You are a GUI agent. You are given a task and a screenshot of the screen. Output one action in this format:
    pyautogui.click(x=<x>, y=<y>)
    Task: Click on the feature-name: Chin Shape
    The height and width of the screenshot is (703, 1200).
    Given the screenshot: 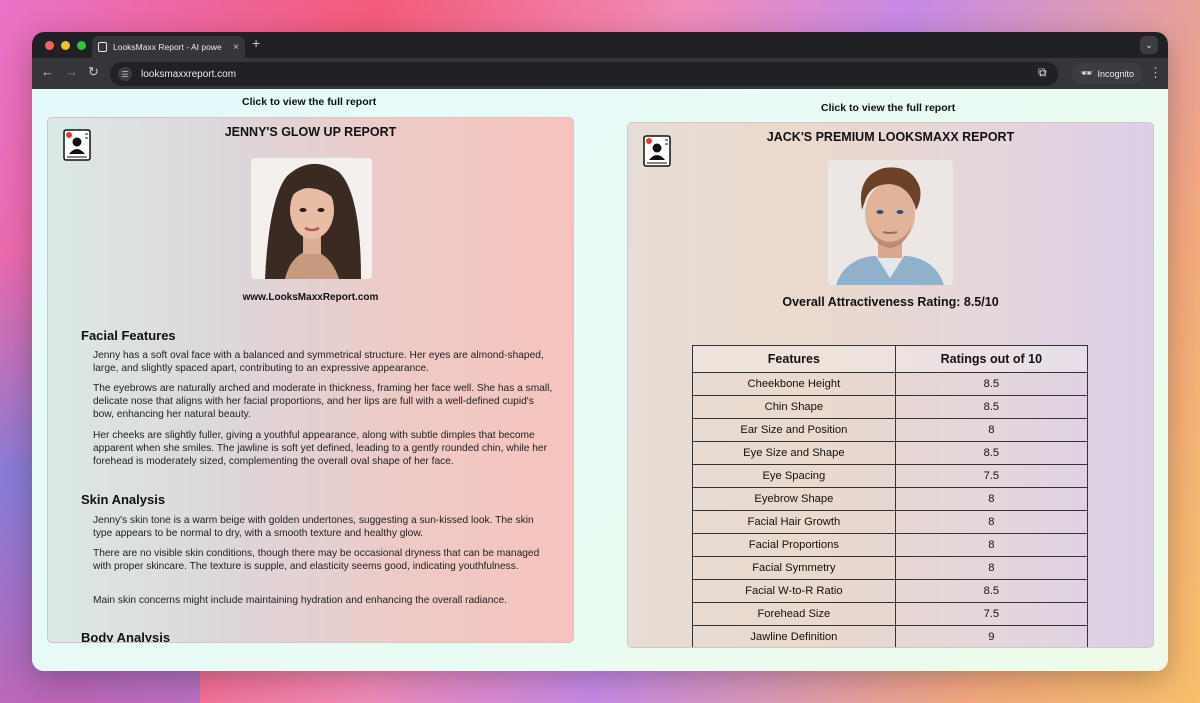 What is the action you would take?
    pyautogui.click(x=794, y=407)
    